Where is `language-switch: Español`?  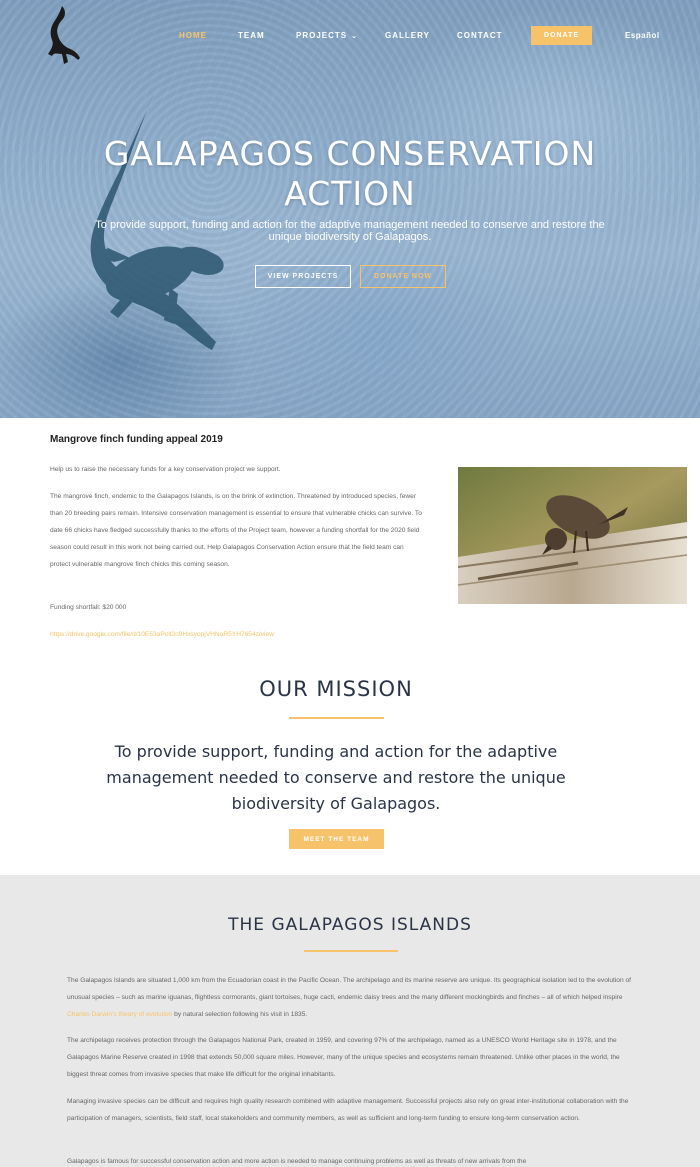
language-switch: Español is located at coordinates (642, 35).